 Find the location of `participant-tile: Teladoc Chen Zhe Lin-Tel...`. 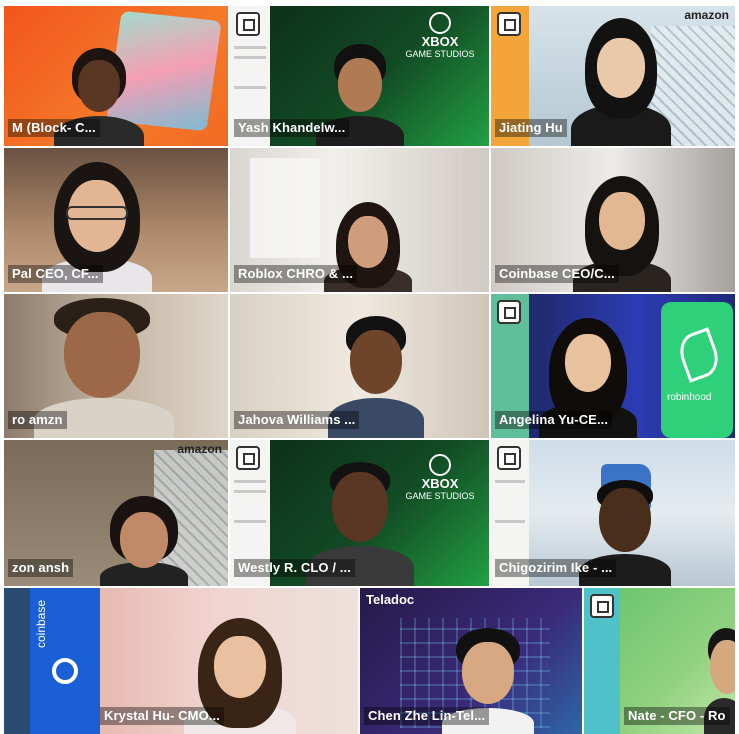

participant-tile: Teladoc Chen Zhe Lin-Tel... is located at coordinates (471, 661).